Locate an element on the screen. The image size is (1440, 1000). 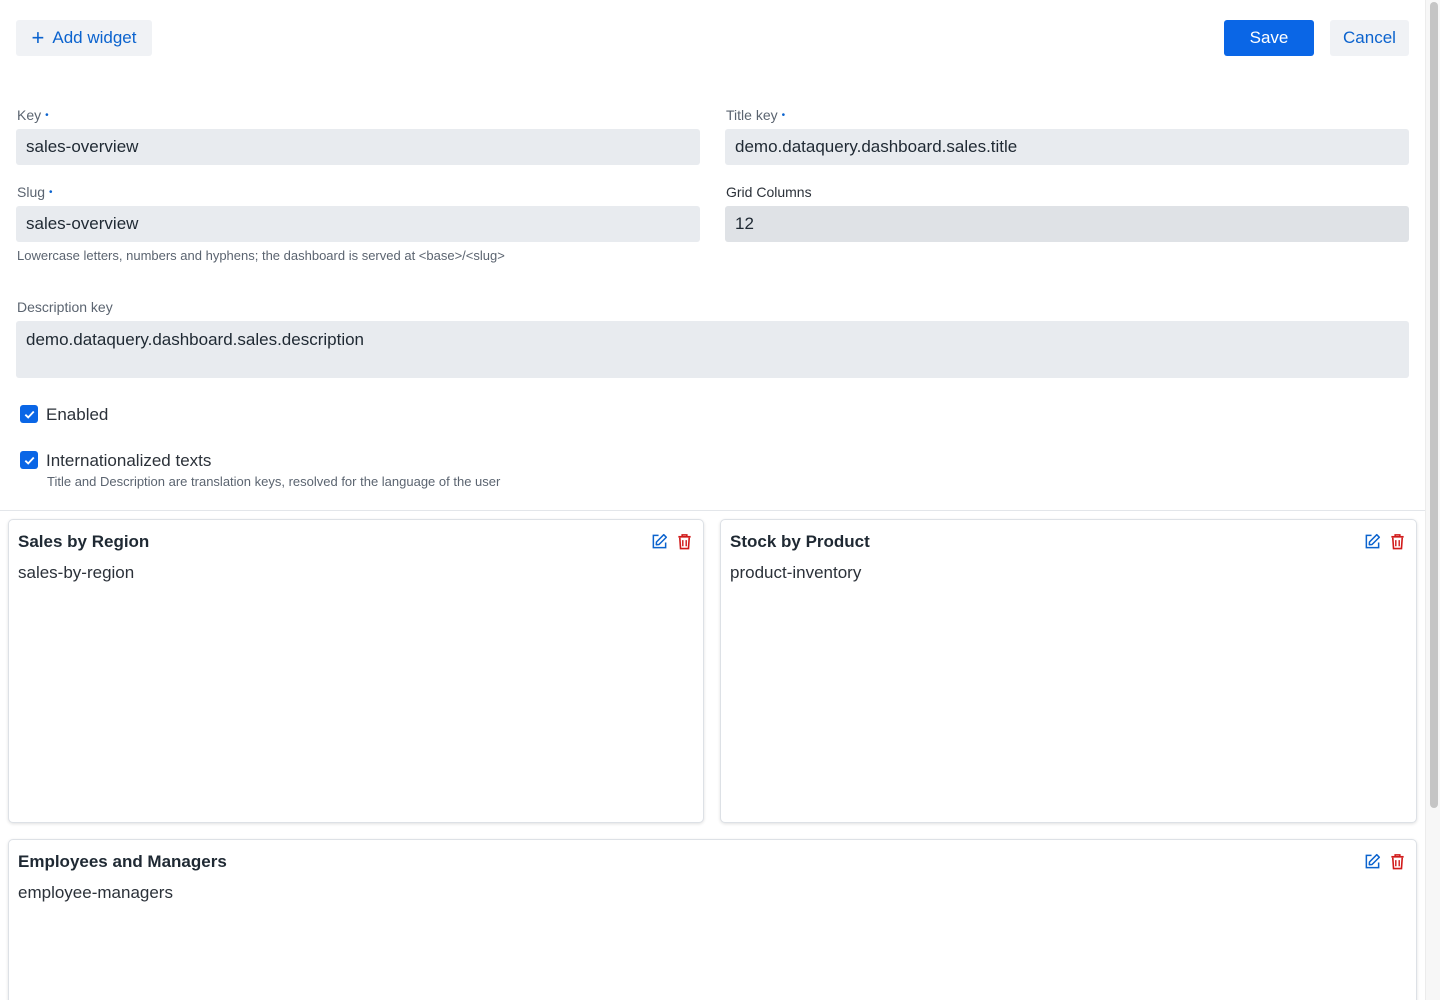
i18n-checkbox is located at coordinates (29, 460).